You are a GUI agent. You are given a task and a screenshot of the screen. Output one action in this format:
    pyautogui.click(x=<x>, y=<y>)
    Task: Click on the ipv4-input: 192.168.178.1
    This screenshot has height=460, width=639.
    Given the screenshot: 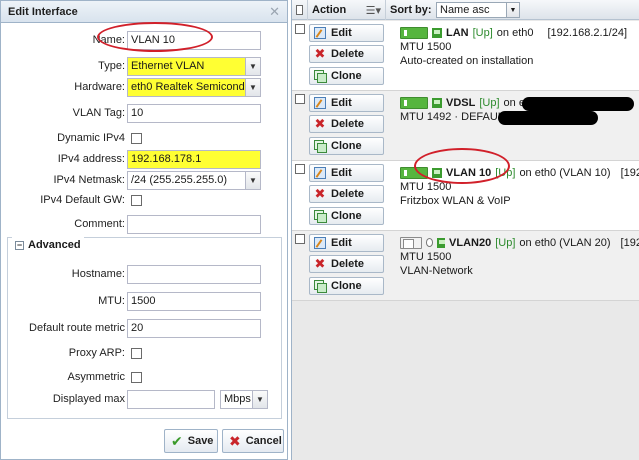 What is the action you would take?
    pyautogui.click(x=194, y=159)
    